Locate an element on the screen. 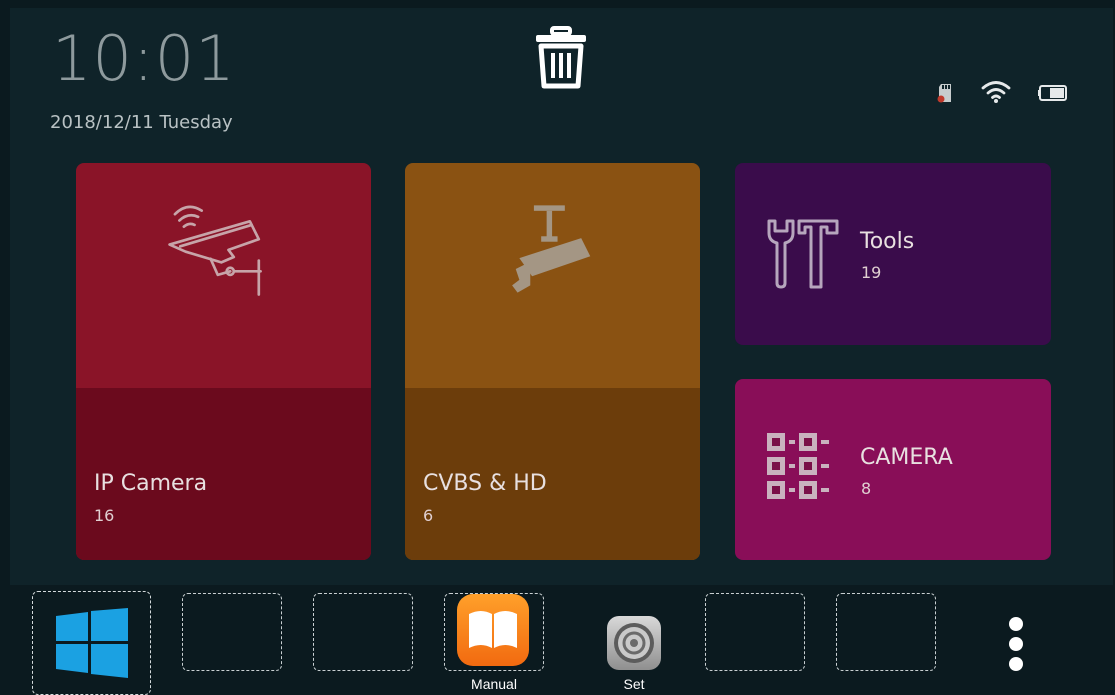 Image resolution: width=1115 pixels, height=695 pixels. cctv-camera-icon is located at coordinates (551, 249).